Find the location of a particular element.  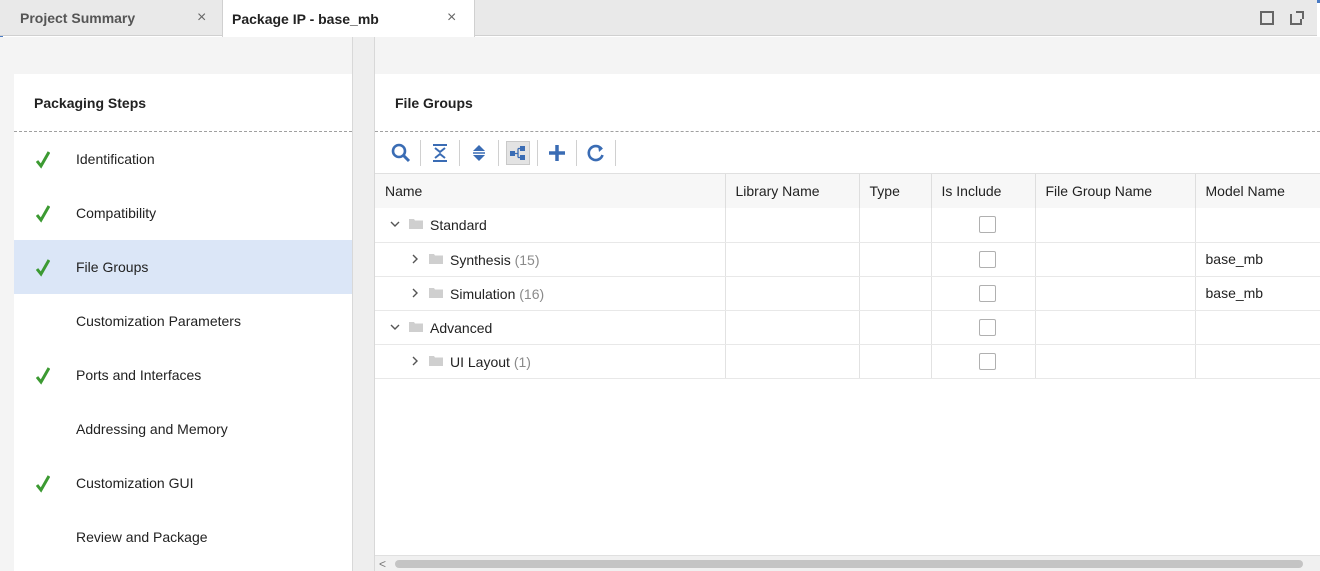

maximize-icon is located at coordinates (1267, 18).